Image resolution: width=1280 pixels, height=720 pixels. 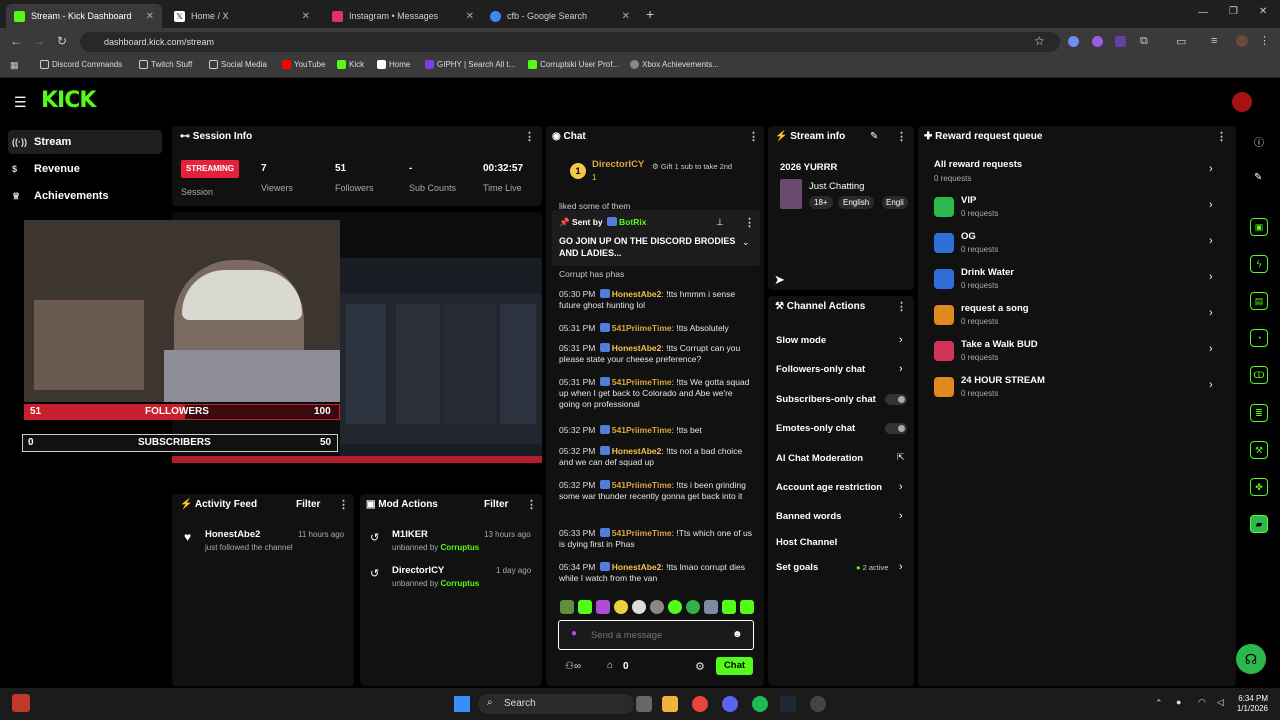 What do you see at coordinates (788, 704) in the screenshot?
I see `steam-icon` at bounding box center [788, 704].